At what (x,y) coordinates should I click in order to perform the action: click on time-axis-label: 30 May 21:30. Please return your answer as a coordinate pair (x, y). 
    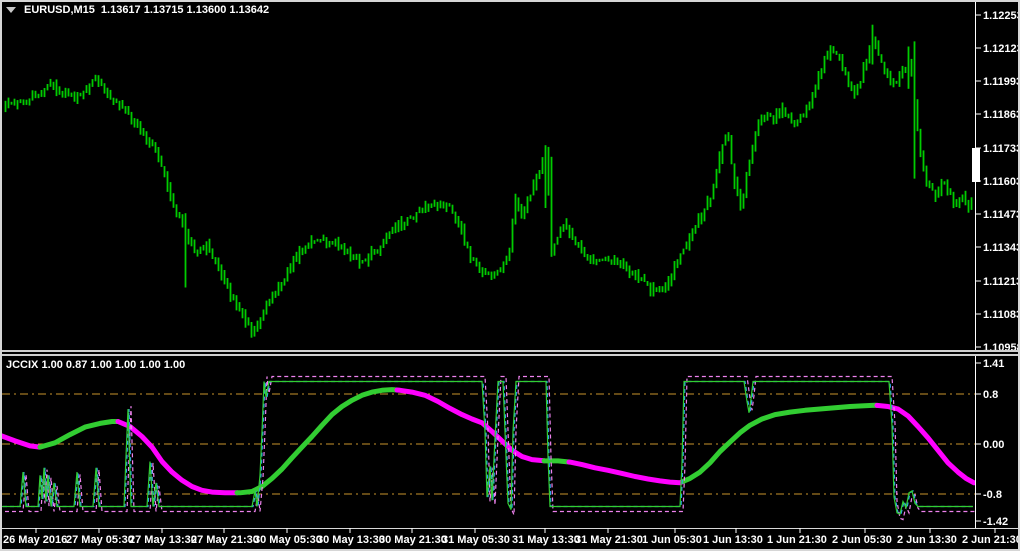
    Looking at the image, I should click on (413, 540).